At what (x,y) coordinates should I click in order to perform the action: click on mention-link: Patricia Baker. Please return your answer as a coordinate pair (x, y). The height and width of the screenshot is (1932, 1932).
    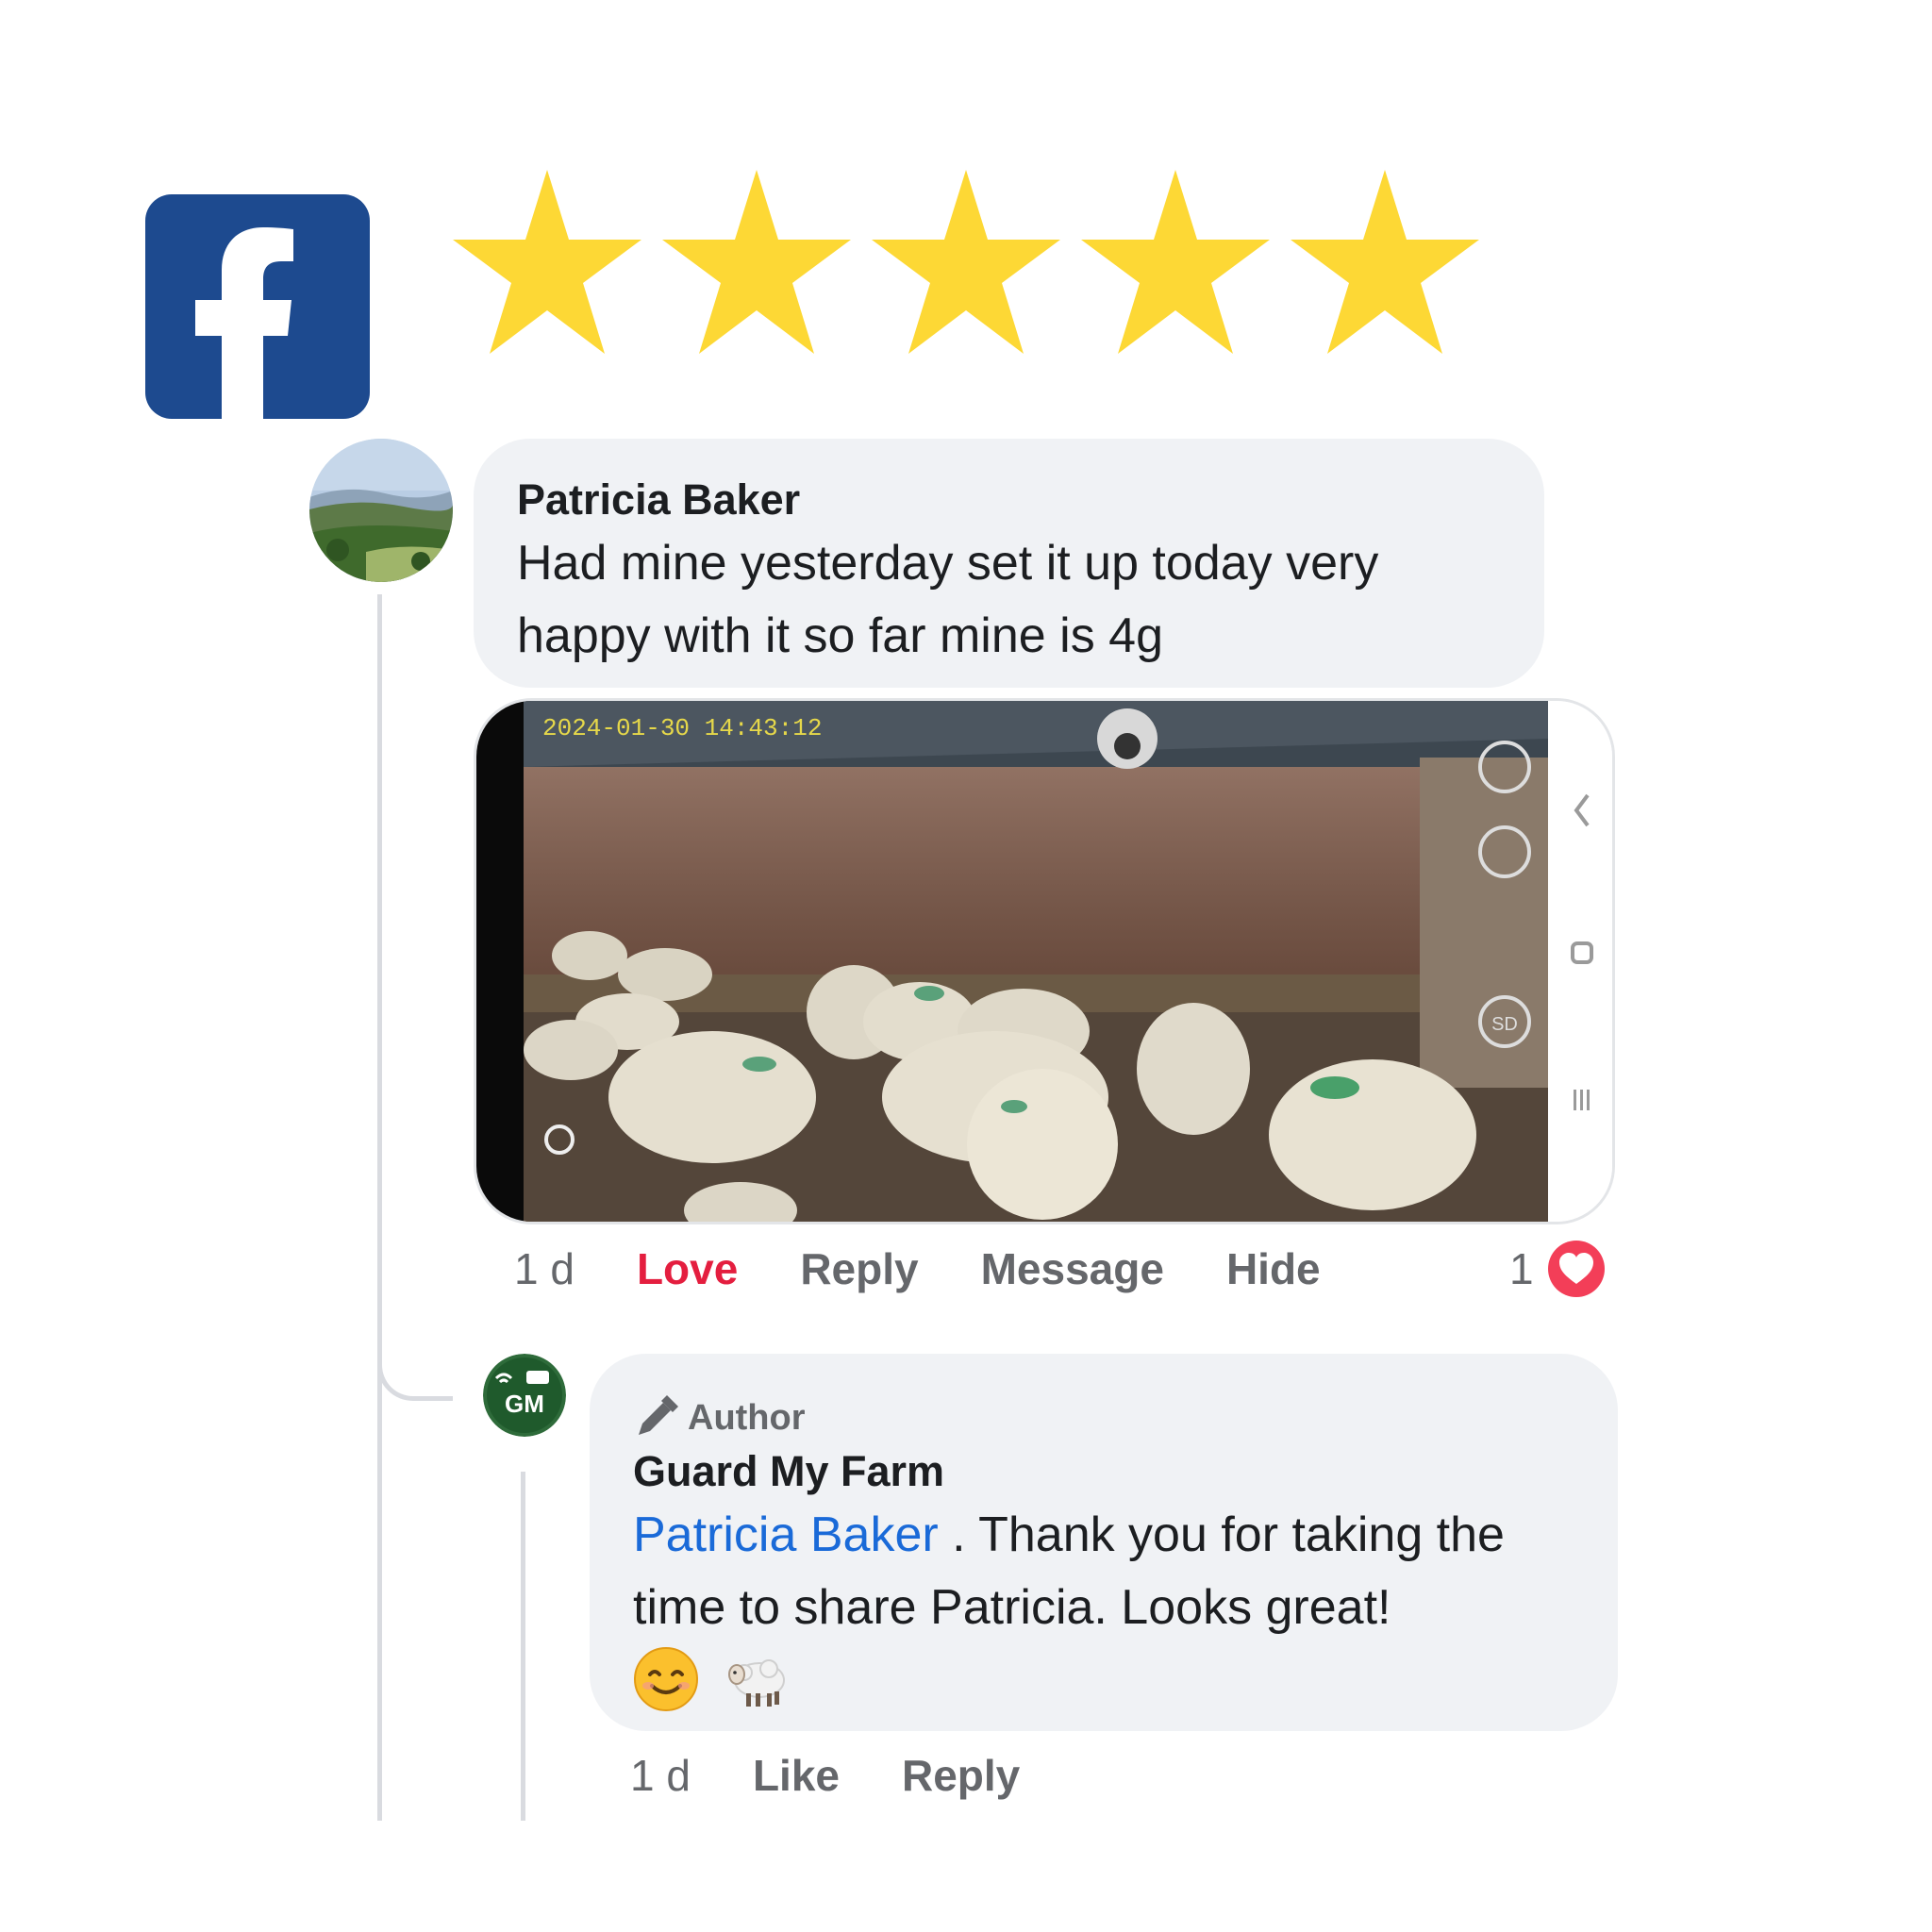
    Looking at the image, I should click on (786, 1535).